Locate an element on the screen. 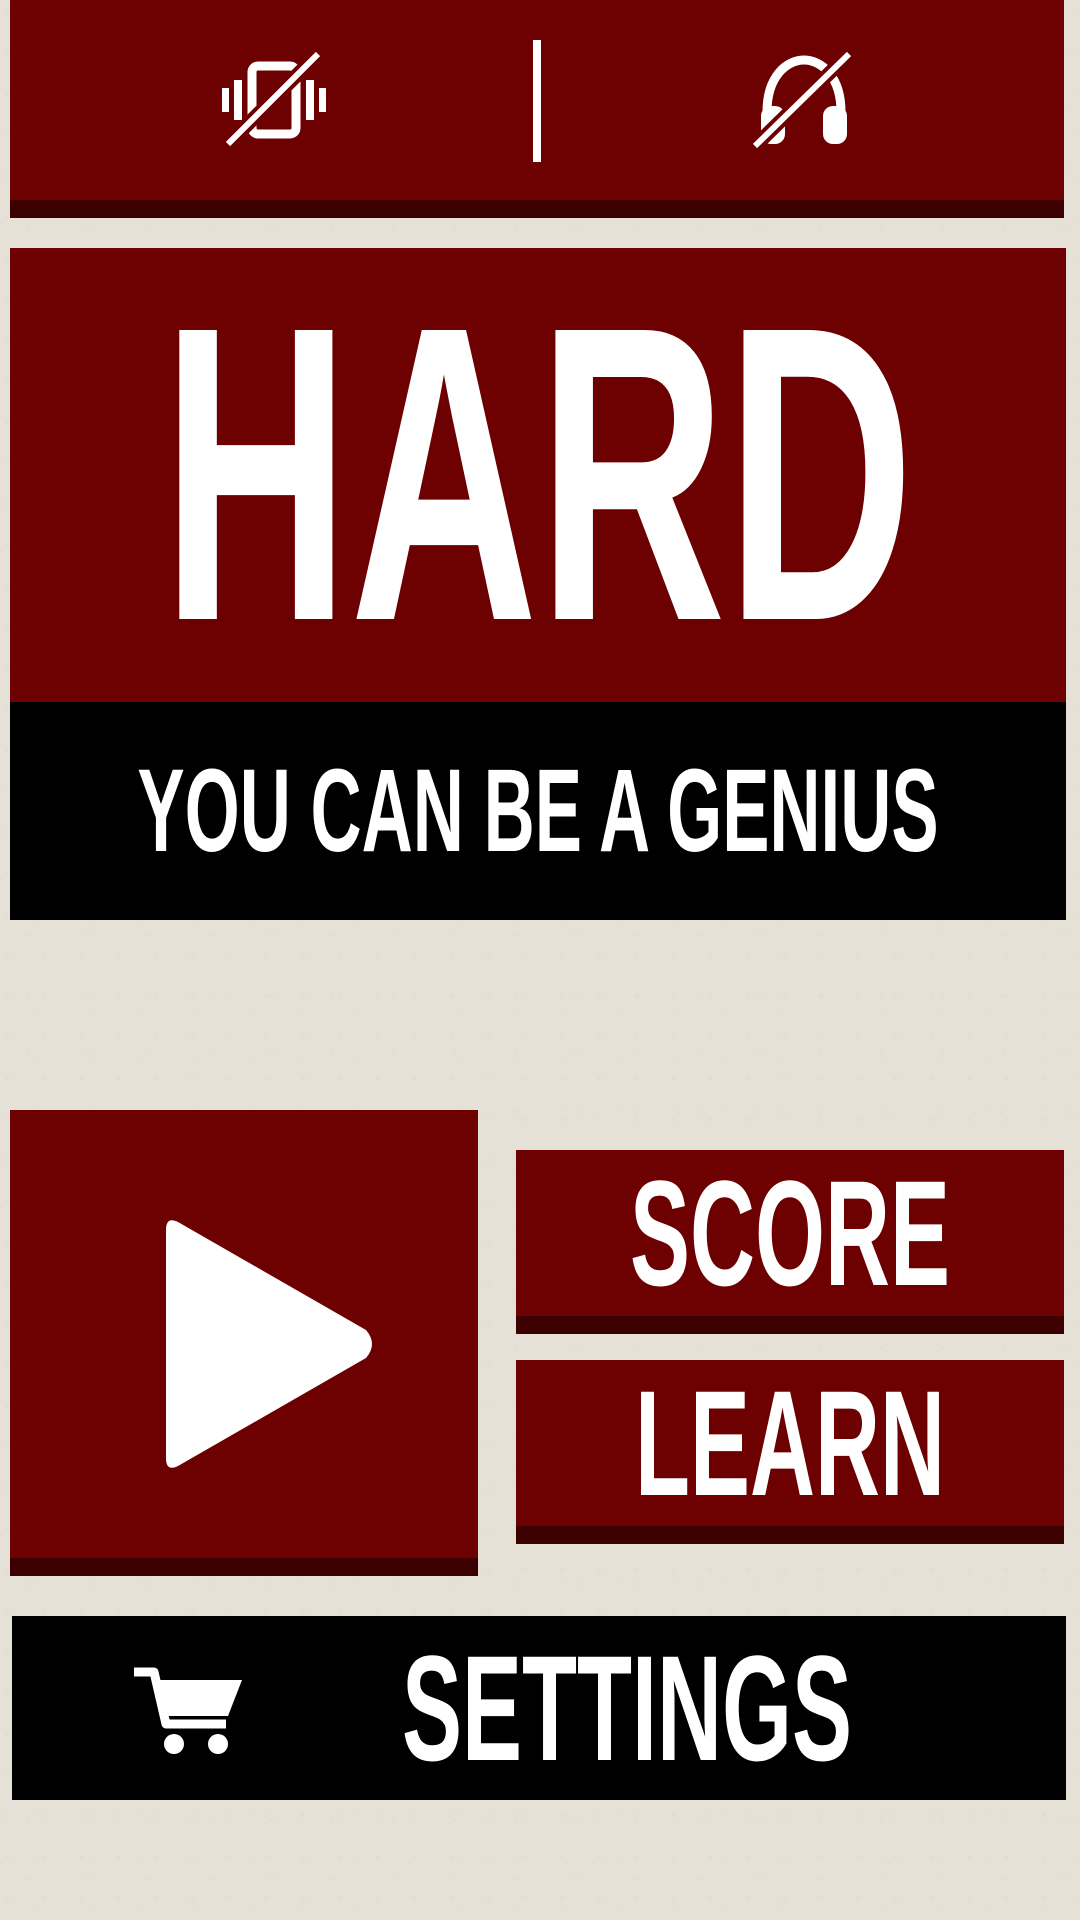 The width and height of the screenshot is (1080, 1920). vibration-off-icon is located at coordinates (274, 99).